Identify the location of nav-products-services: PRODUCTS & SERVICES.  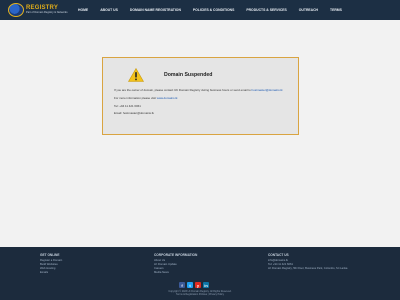
(266, 10).